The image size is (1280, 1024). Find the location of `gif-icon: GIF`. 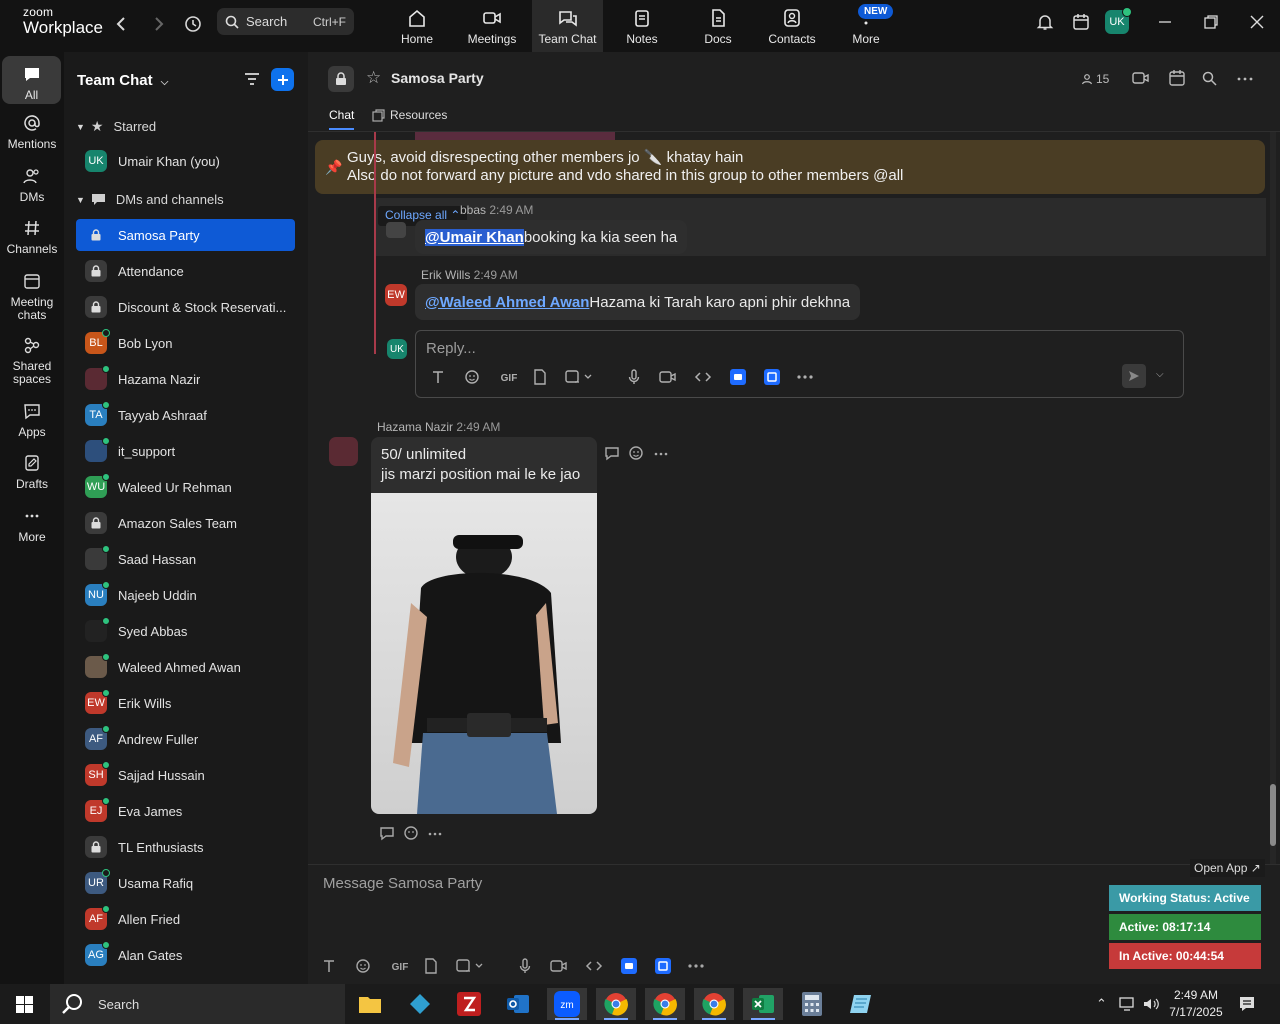

gif-icon: GIF is located at coordinates (400, 966).